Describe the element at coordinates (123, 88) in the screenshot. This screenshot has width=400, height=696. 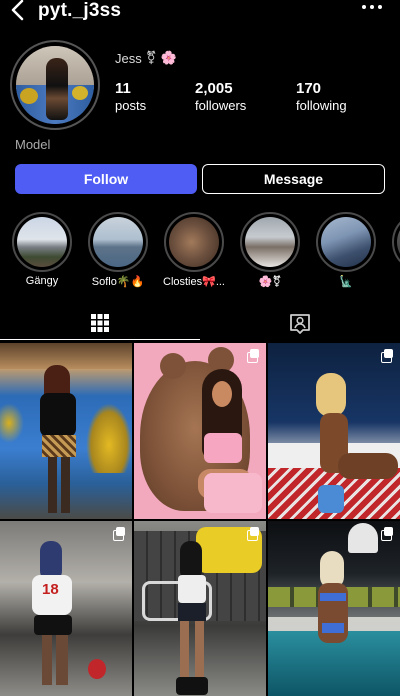
I see `posts-count: 11` at that location.